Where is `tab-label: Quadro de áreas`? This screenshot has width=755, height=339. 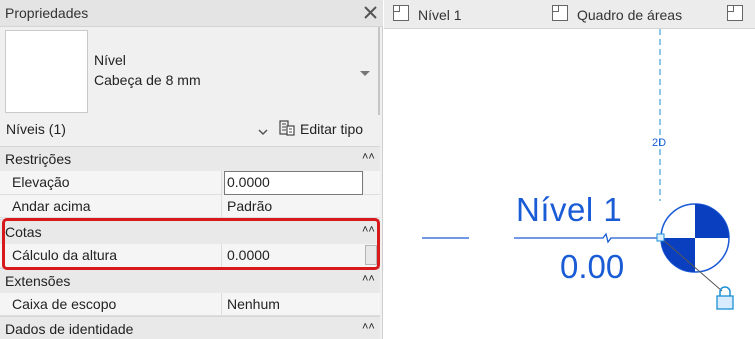 tab-label: Quadro de áreas is located at coordinates (630, 14).